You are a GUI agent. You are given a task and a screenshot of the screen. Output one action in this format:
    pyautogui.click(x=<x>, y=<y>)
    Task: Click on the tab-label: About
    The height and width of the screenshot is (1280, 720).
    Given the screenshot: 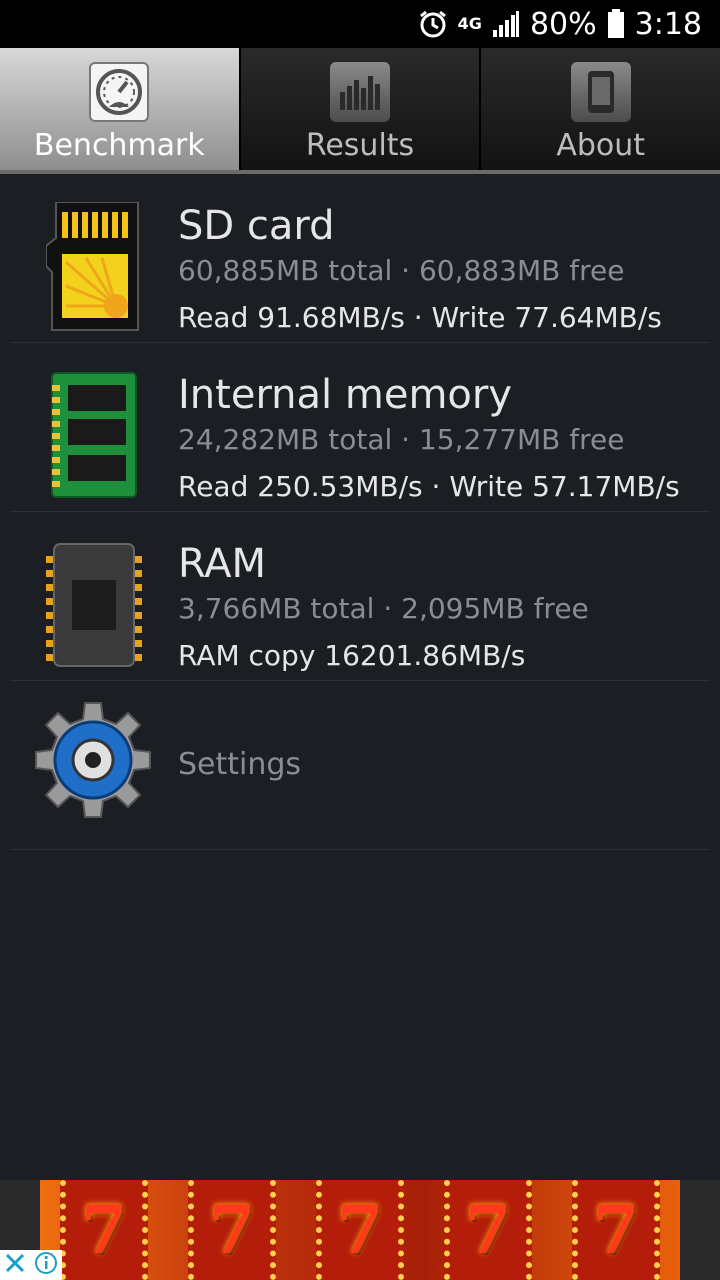 What is the action you would take?
    pyautogui.click(x=601, y=145)
    